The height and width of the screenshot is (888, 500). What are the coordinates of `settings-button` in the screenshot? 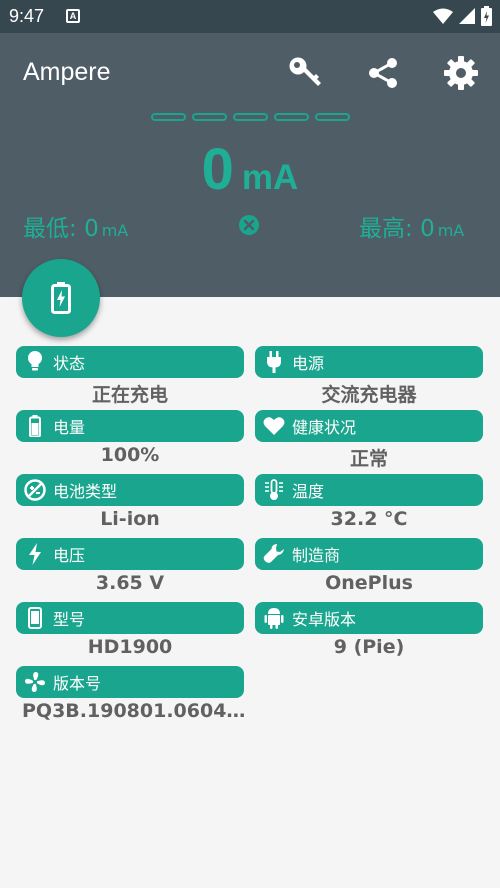 It's located at (461, 73).